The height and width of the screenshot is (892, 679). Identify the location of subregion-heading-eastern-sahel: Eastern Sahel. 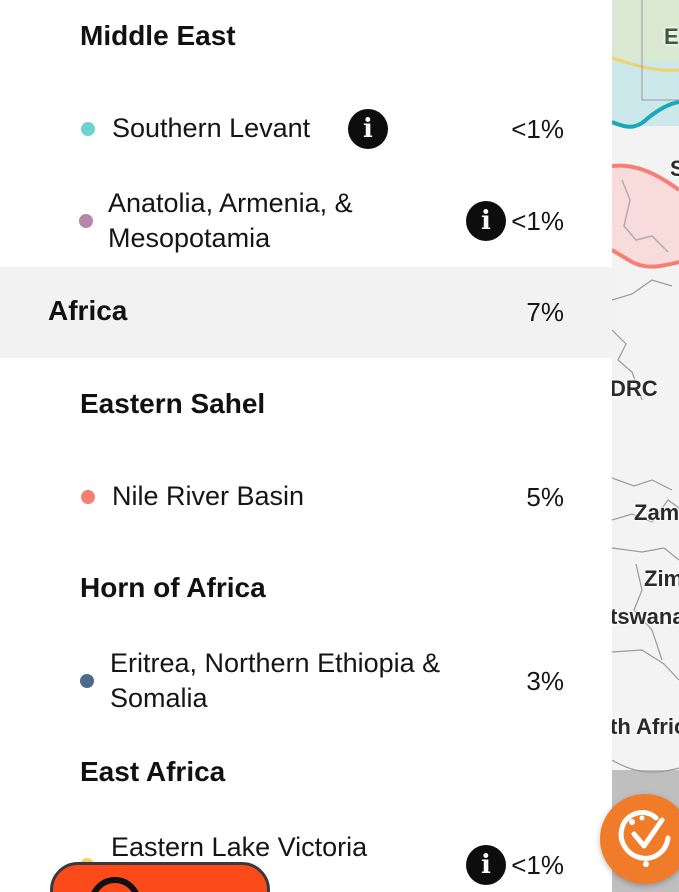
(173, 403).